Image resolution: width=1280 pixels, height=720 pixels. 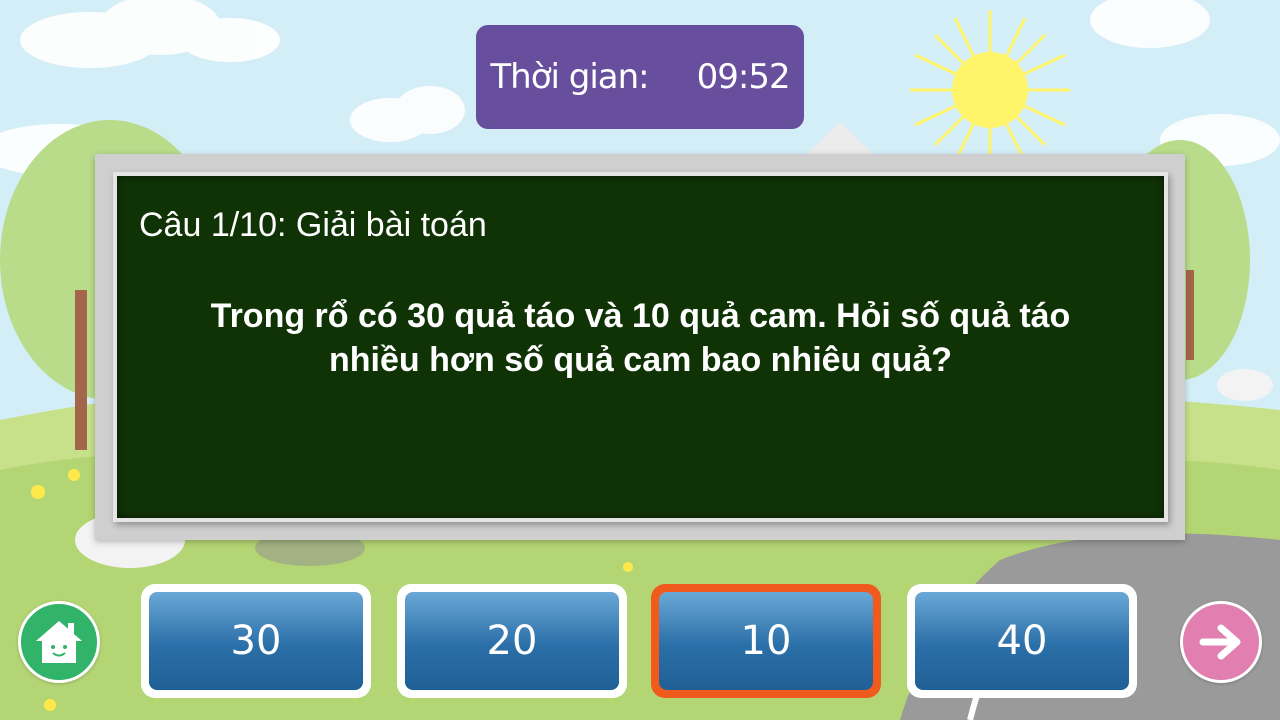 I want to click on timer-panel: Thời gian: 09:52, so click(x=640, y=77).